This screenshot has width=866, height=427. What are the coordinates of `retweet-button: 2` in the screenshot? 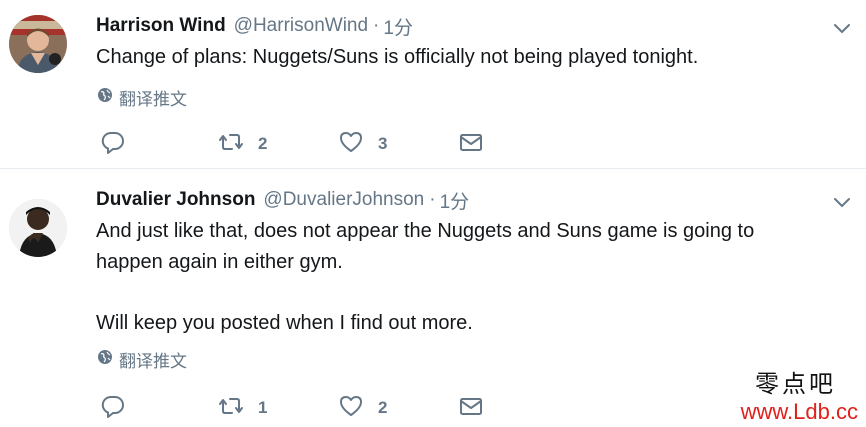 It's located at (242, 144).